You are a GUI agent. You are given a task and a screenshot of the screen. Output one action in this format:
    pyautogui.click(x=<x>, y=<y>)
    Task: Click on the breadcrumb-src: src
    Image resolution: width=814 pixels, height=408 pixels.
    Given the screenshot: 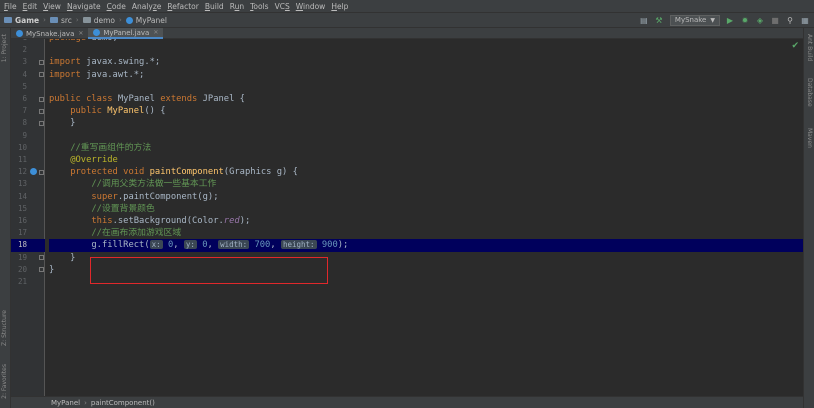 What is the action you would take?
    pyautogui.click(x=60, y=20)
    